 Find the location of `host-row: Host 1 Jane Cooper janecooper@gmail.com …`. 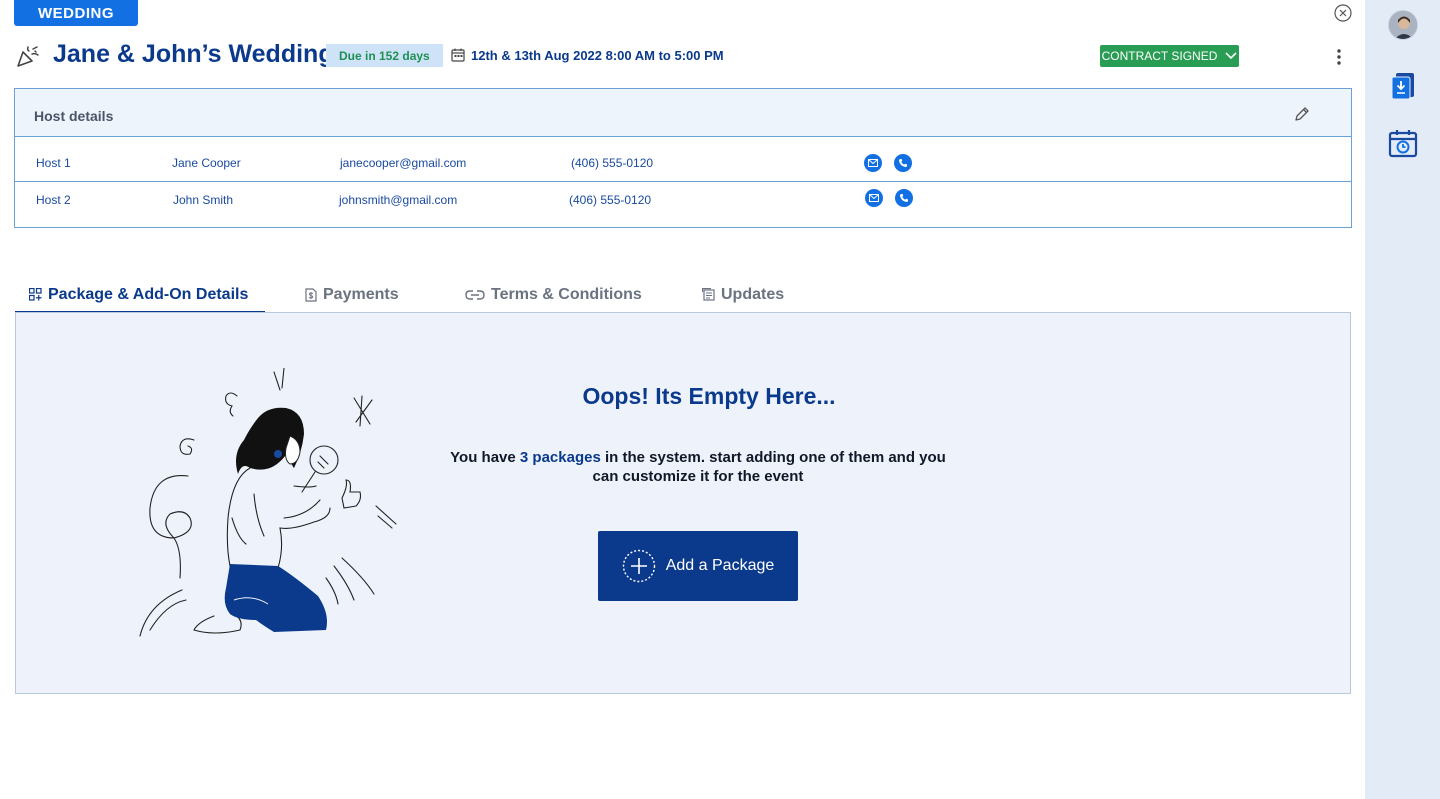

host-row: Host 1 Jane Cooper janecooper@gmail.com … is located at coordinates (683, 159).